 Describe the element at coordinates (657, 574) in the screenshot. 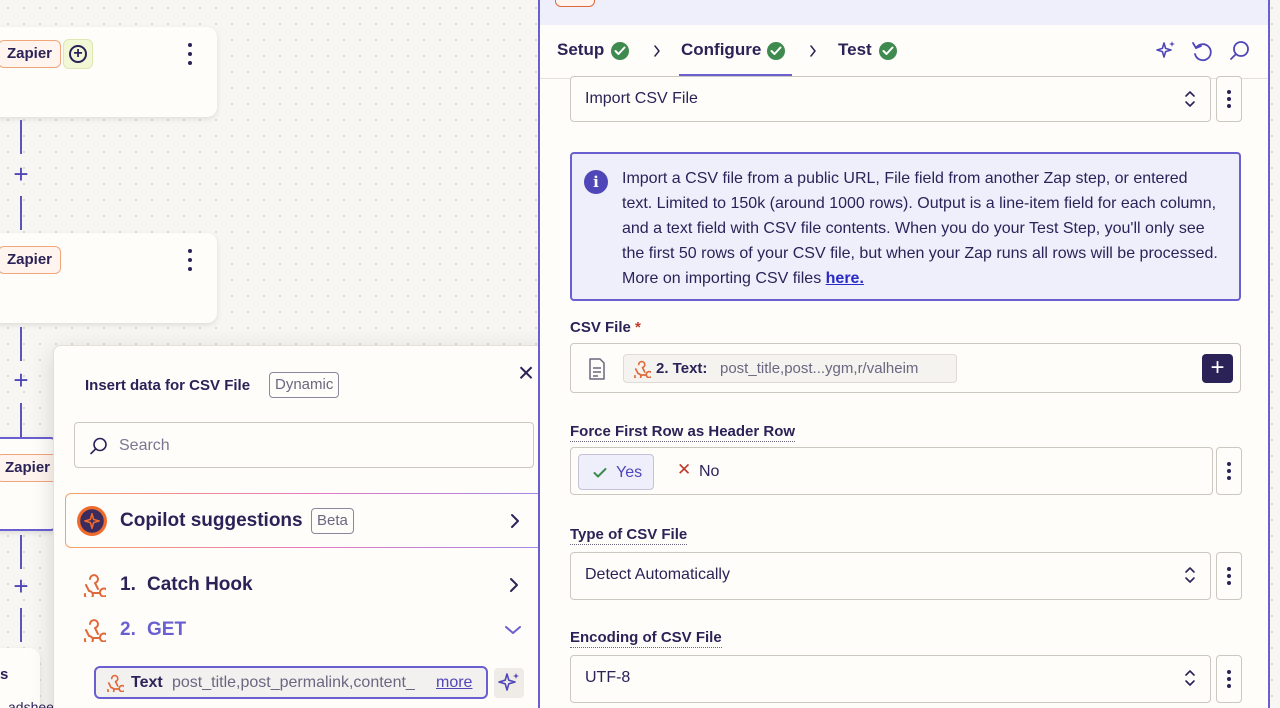

I see `csv-type-value: Detect Automatically` at that location.